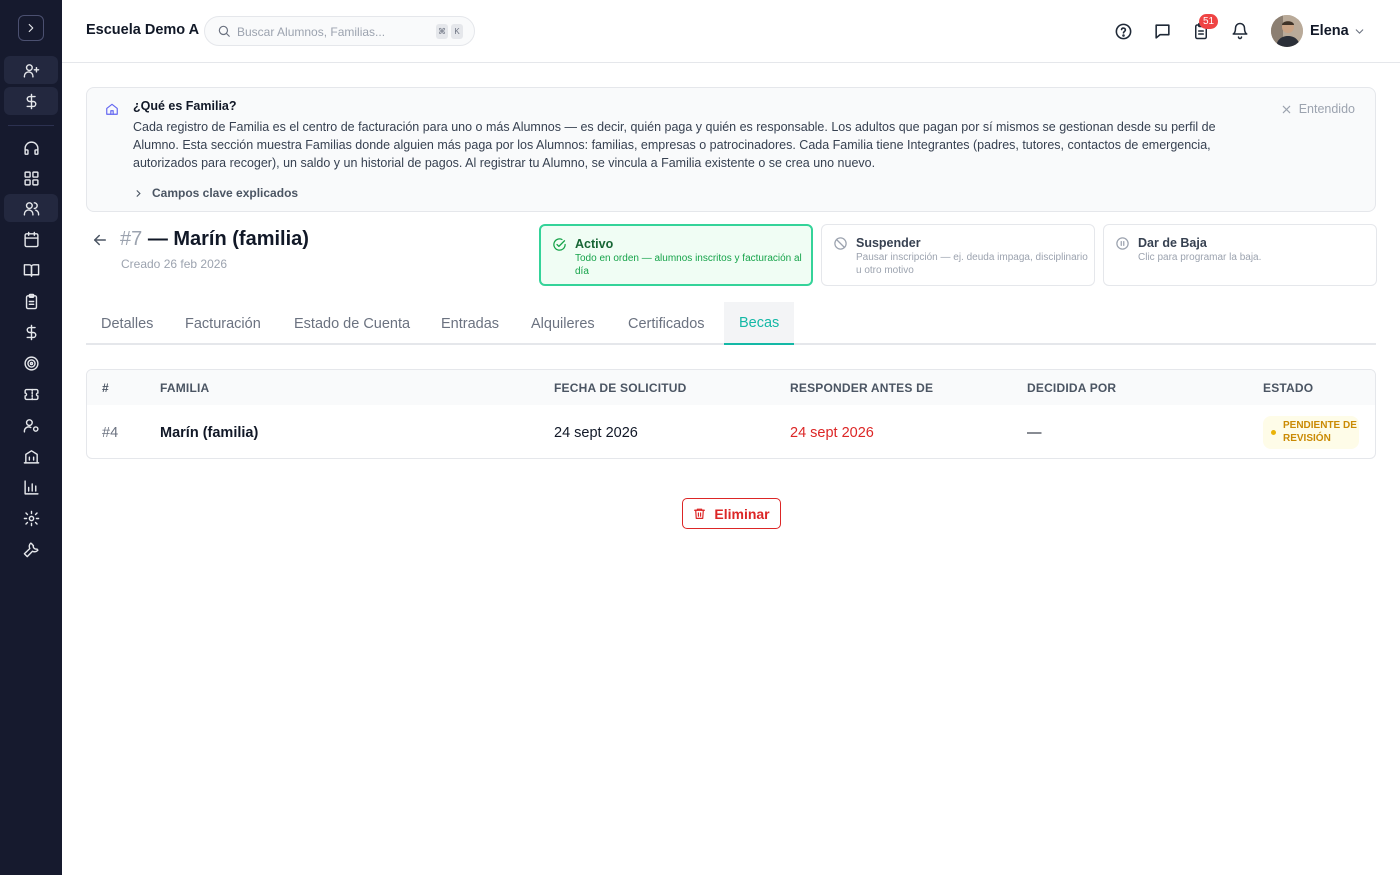 Image resolution: width=1400 pixels, height=875 pixels. I want to click on row-number: #4, so click(110, 433).